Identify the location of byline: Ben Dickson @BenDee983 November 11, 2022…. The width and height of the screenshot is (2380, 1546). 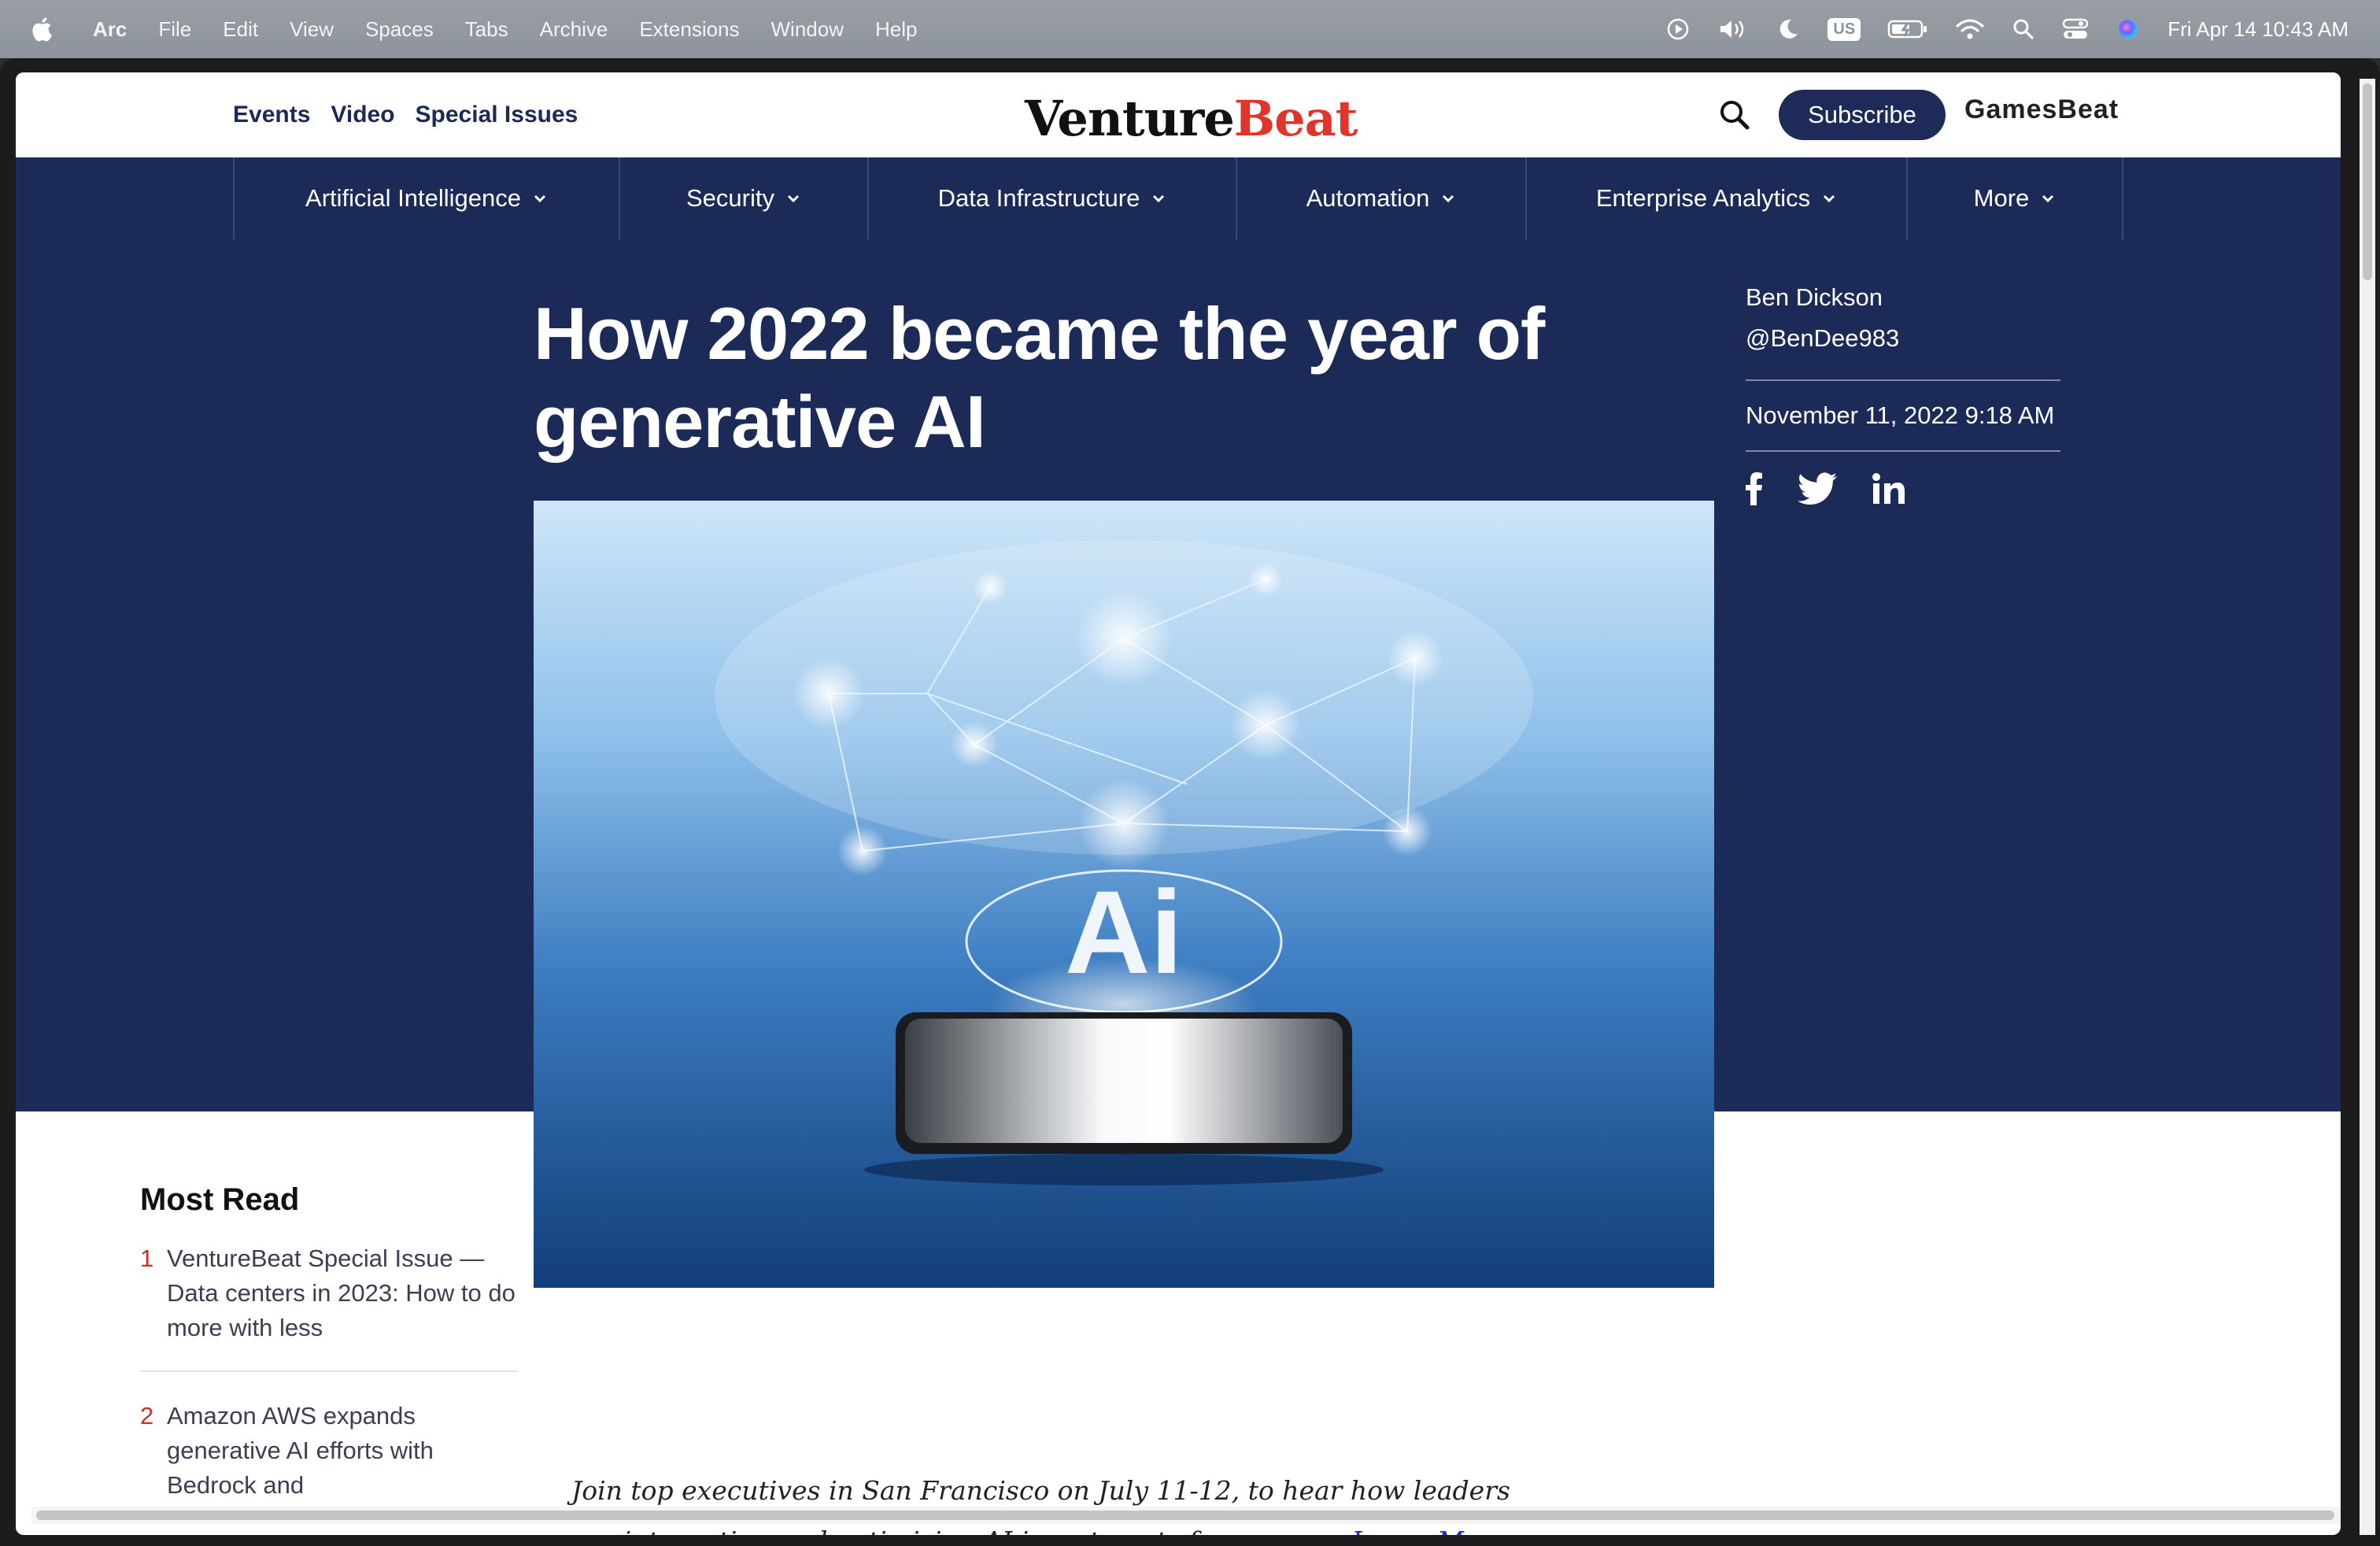
(1903, 391).